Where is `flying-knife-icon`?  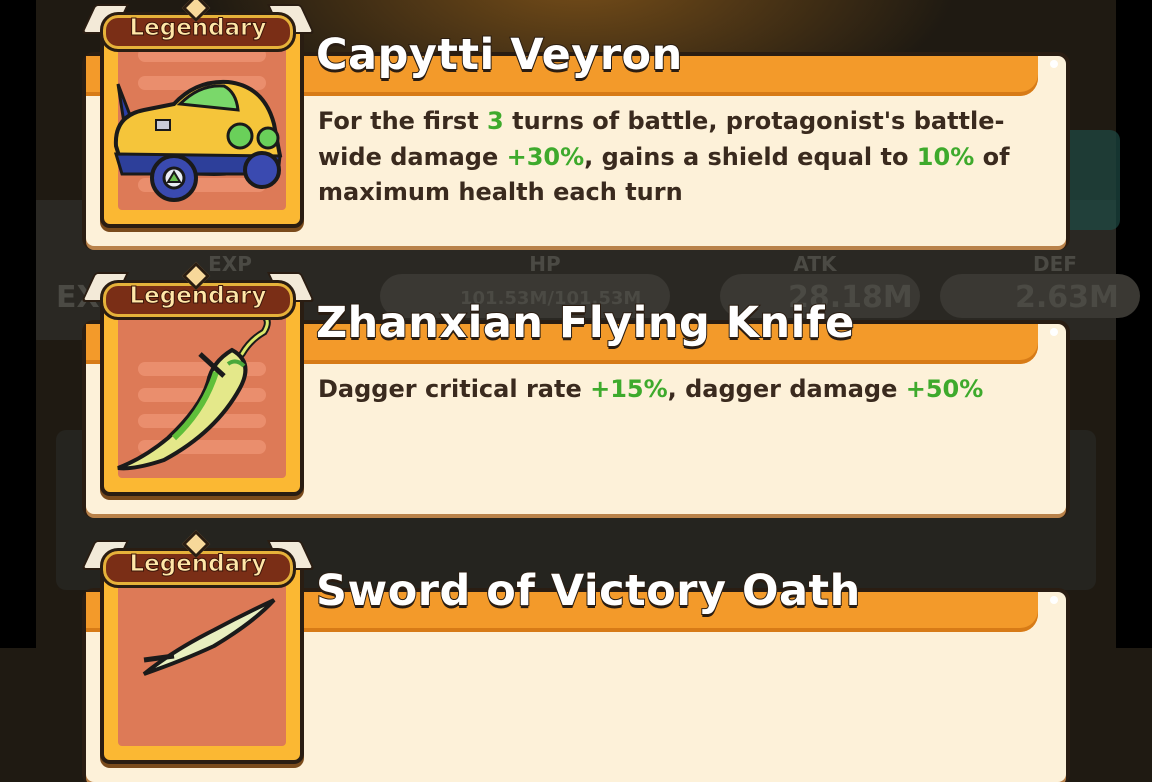 flying-knife-icon is located at coordinates (194, 389).